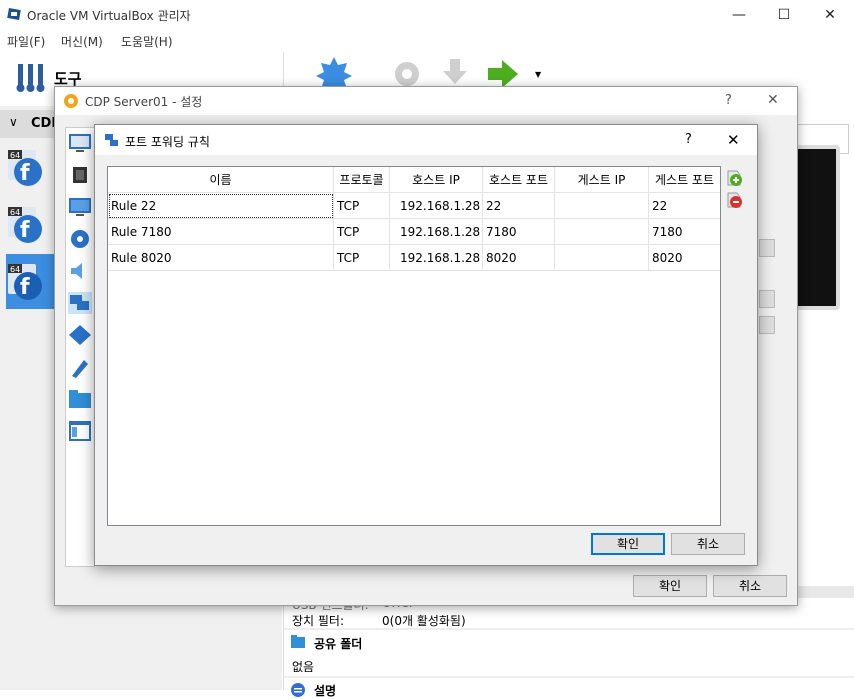 This screenshot has width=854, height=699. I want to click on storage-icon, so click(80, 239).